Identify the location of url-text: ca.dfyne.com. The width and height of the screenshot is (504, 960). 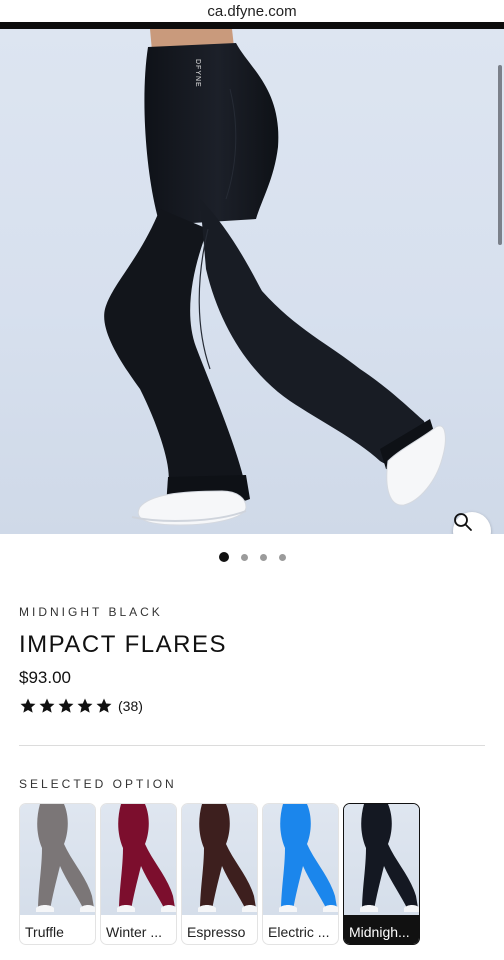
(252, 11).